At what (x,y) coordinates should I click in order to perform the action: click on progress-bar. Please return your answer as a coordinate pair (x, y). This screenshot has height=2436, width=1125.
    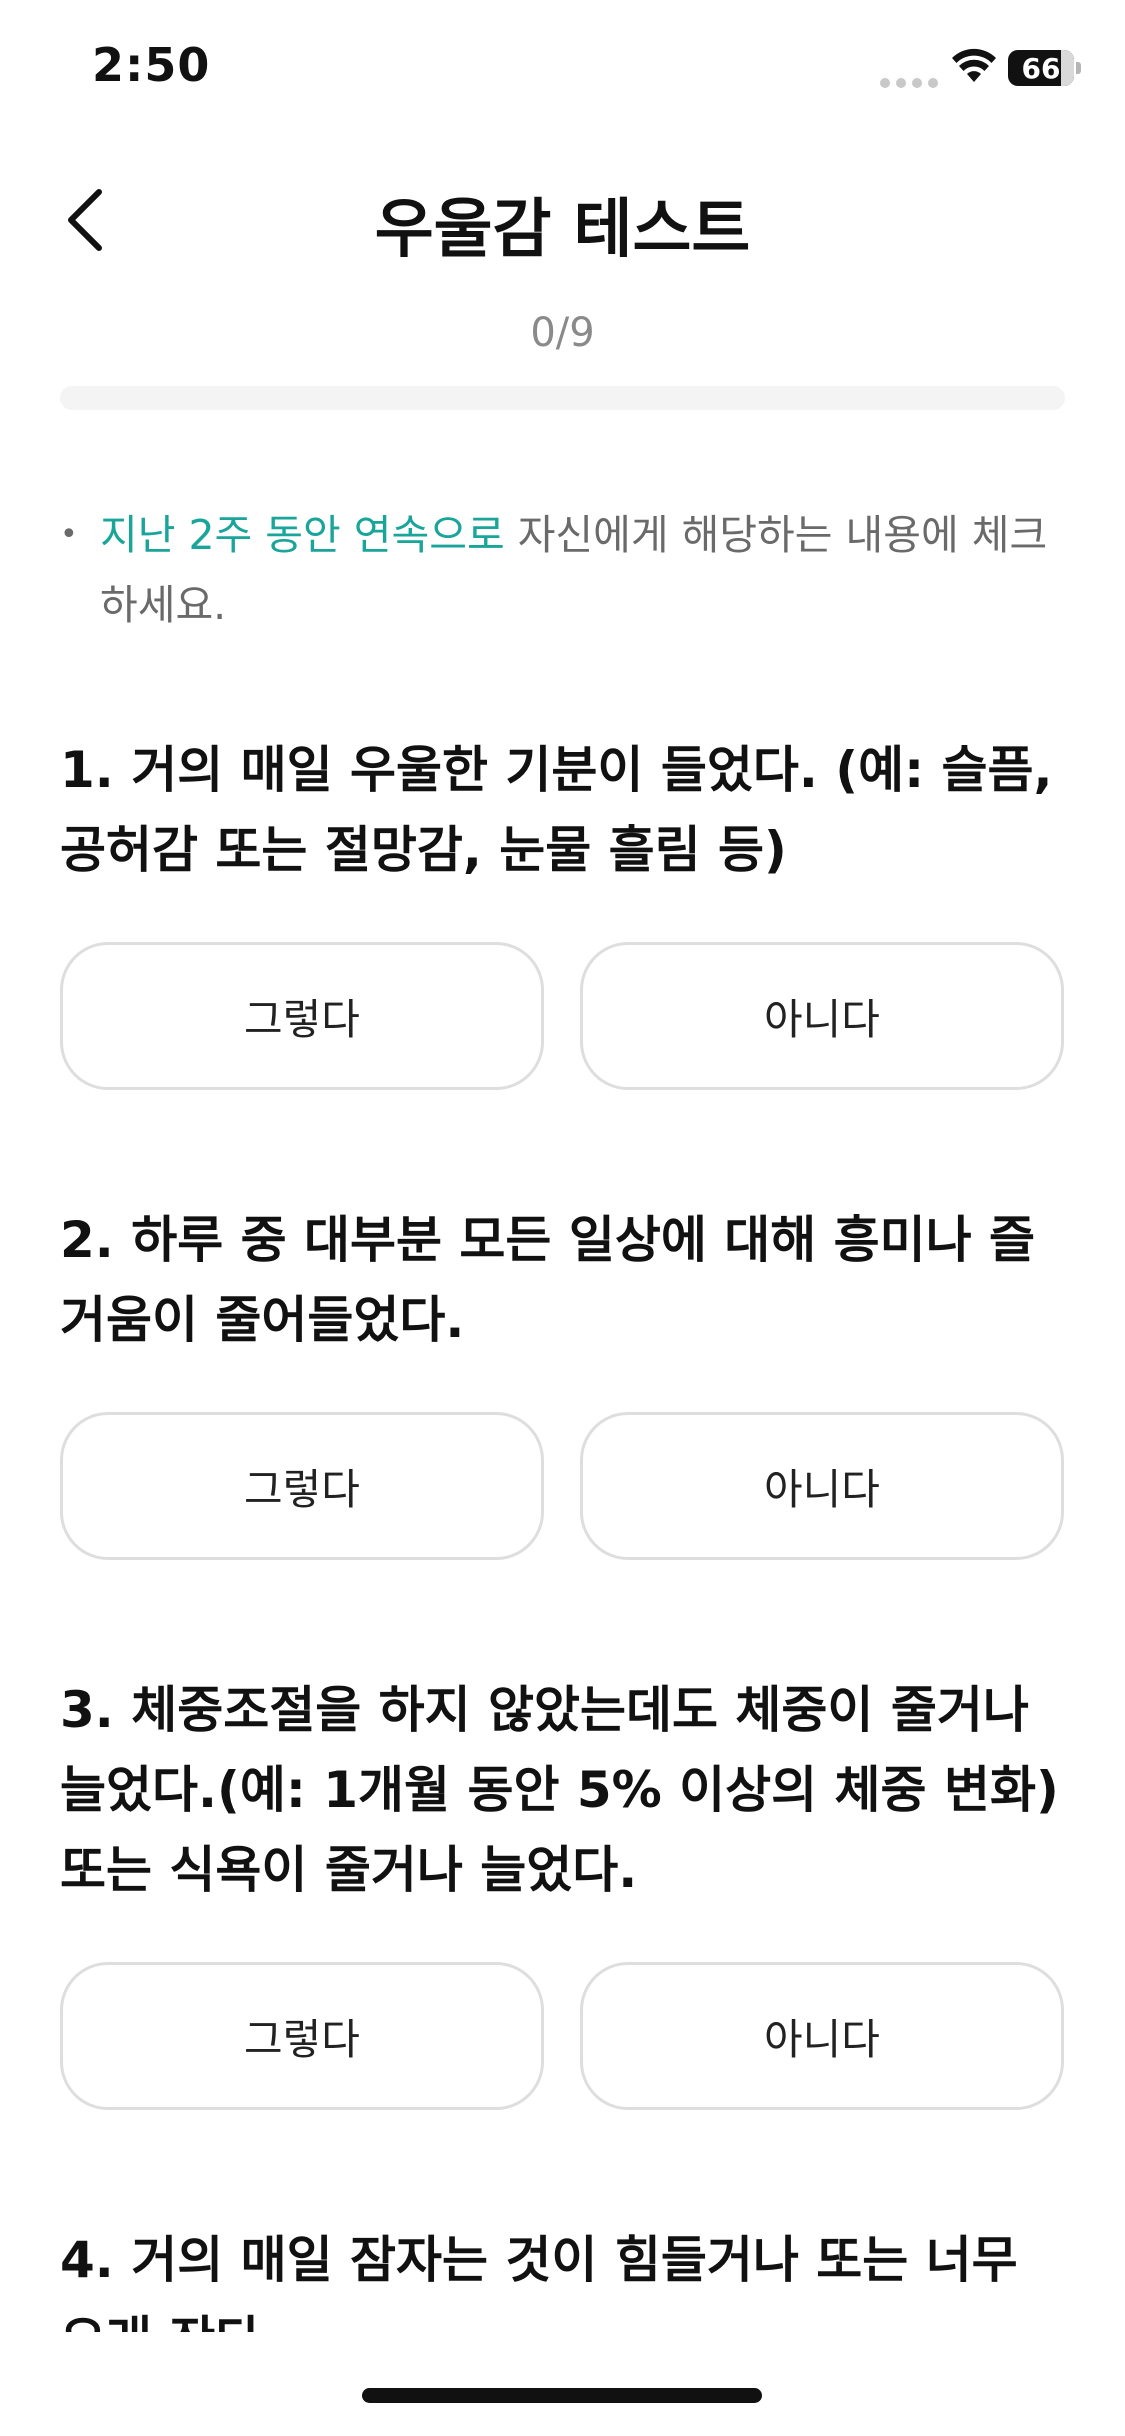
    Looking at the image, I should click on (562, 398).